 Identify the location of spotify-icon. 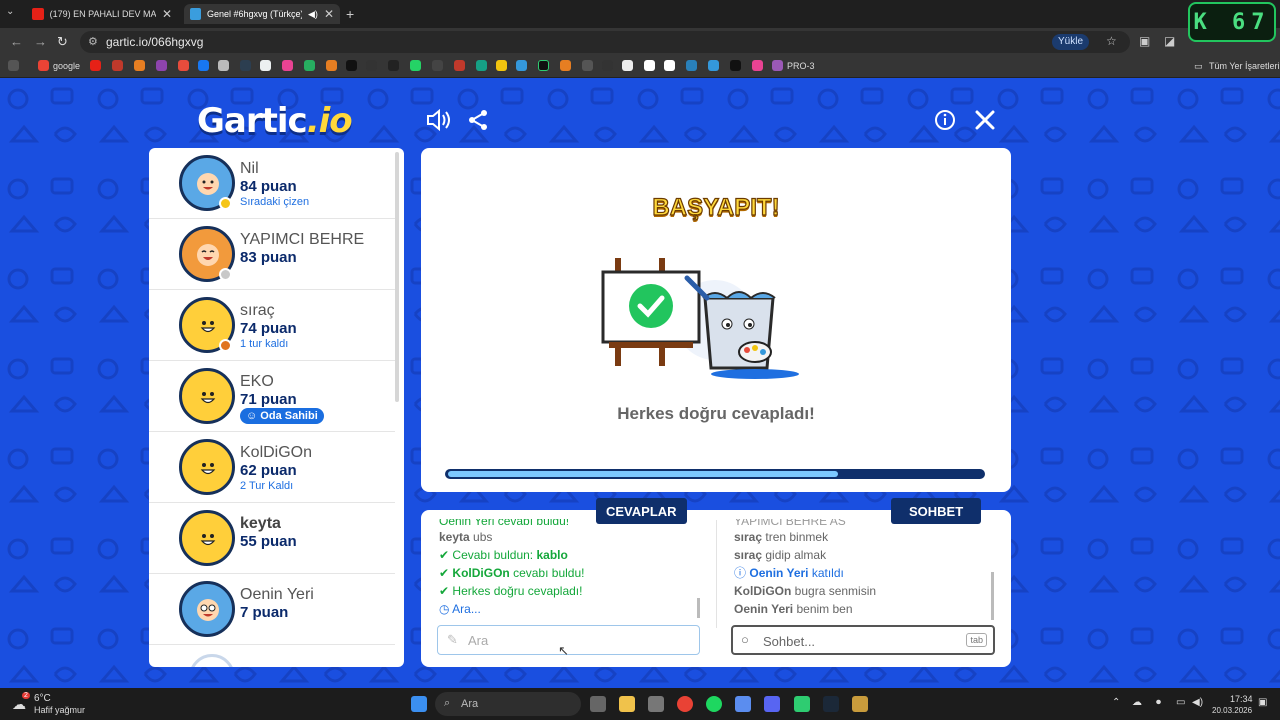
(714, 704).